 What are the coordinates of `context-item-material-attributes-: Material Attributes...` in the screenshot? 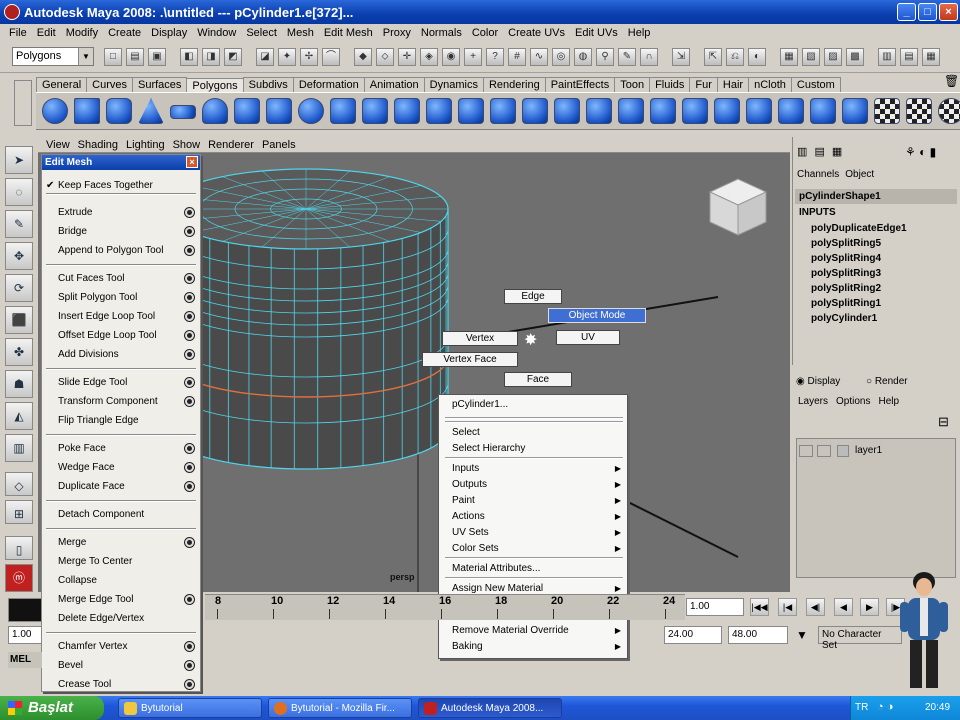 It's located at (533, 569).